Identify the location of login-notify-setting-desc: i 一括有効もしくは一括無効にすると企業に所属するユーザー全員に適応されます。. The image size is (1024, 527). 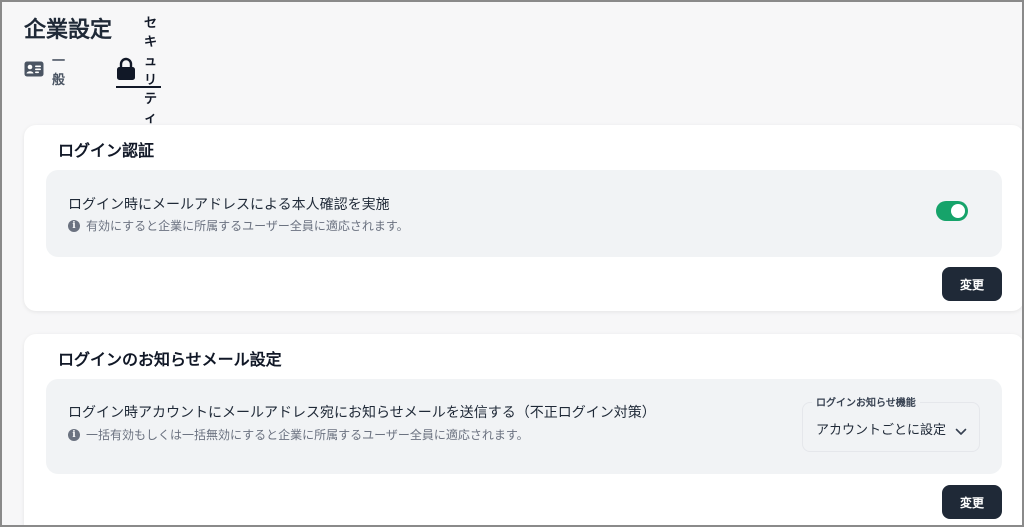
(298, 434).